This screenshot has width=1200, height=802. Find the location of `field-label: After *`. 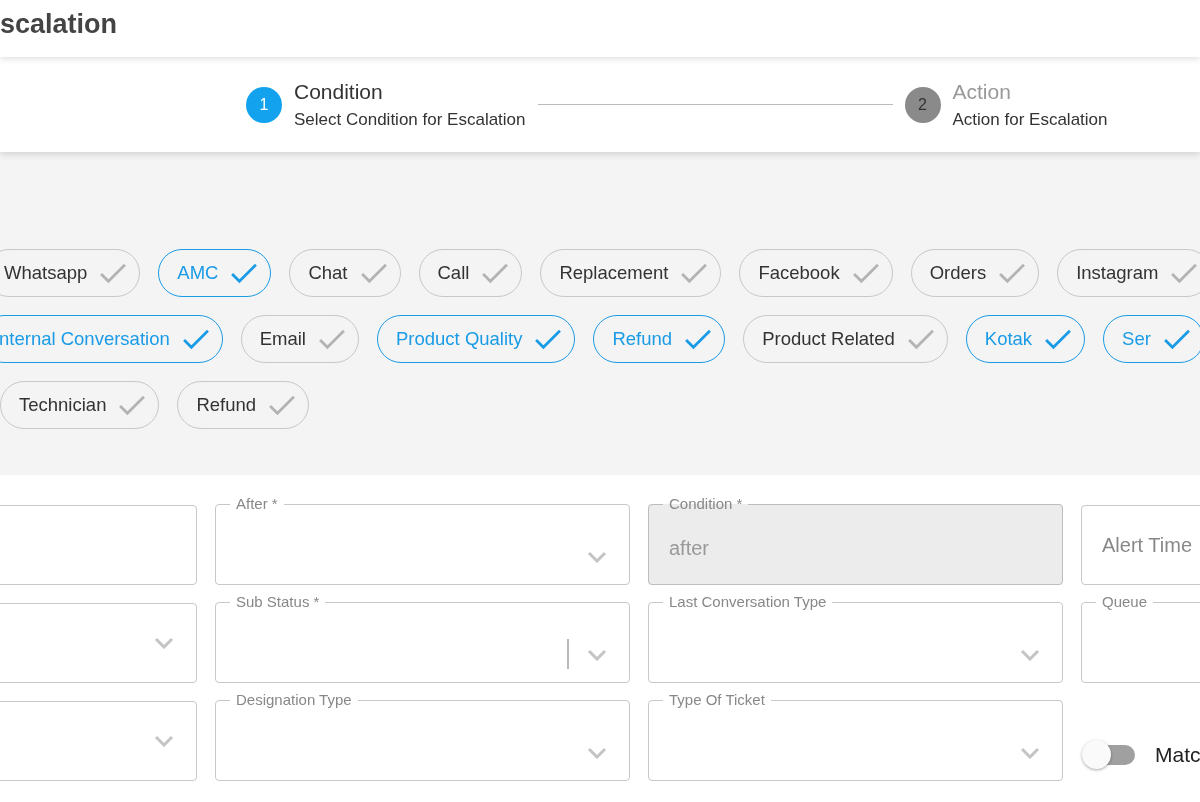

field-label: After * is located at coordinates (257, 504).